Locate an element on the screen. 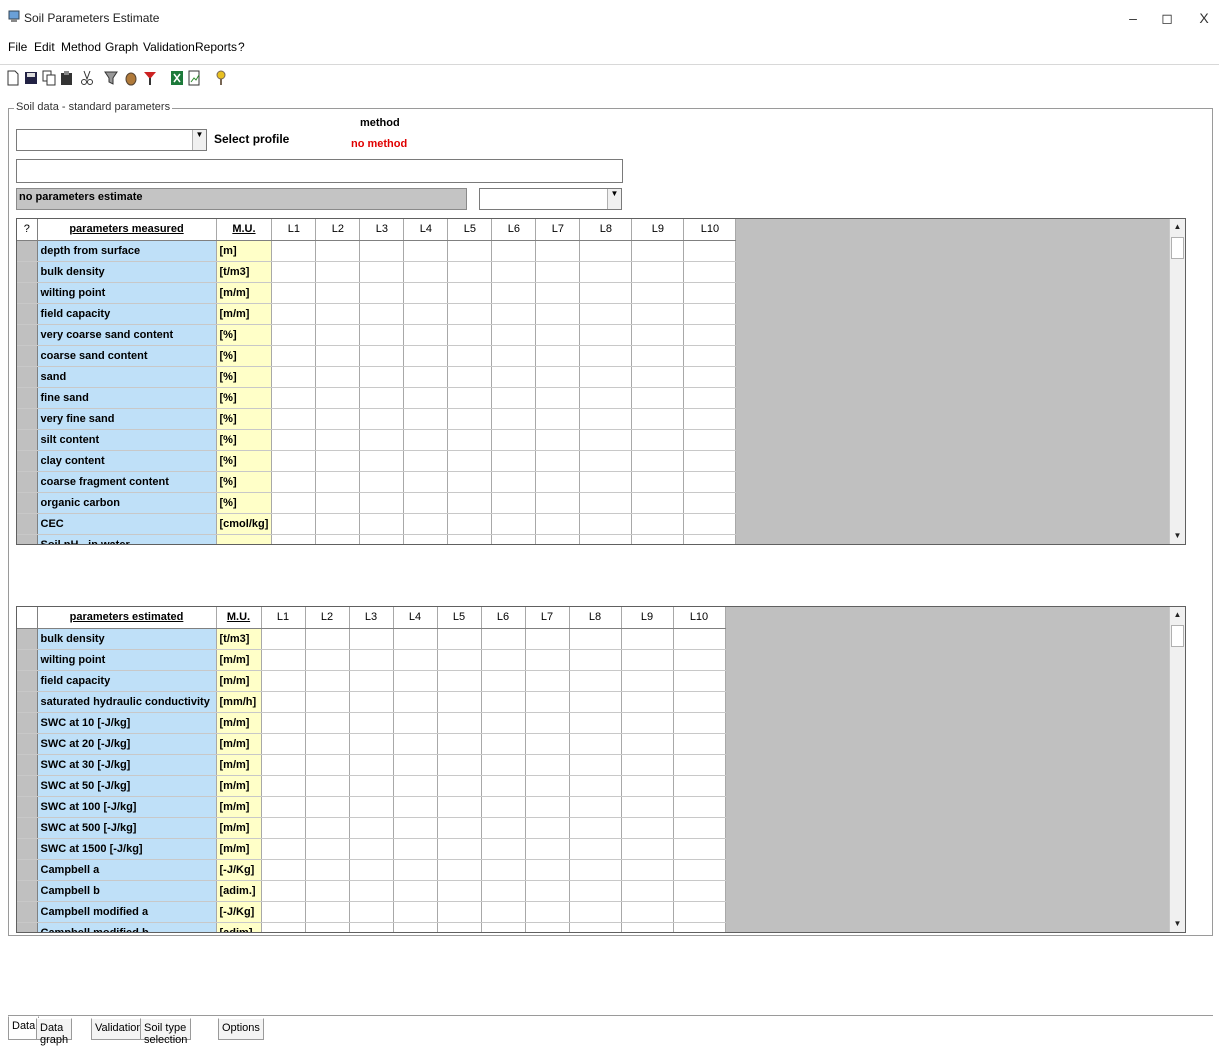 This screenshot has width=1219, height=1053. report-icon is located at coordinates (195, 78).